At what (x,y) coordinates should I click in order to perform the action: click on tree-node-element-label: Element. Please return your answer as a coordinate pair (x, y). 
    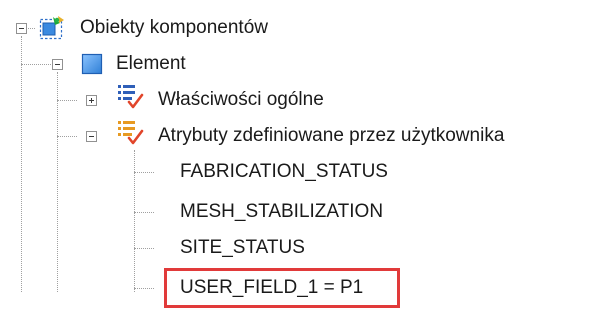
    Looking at the image, I should click on (151, 64).